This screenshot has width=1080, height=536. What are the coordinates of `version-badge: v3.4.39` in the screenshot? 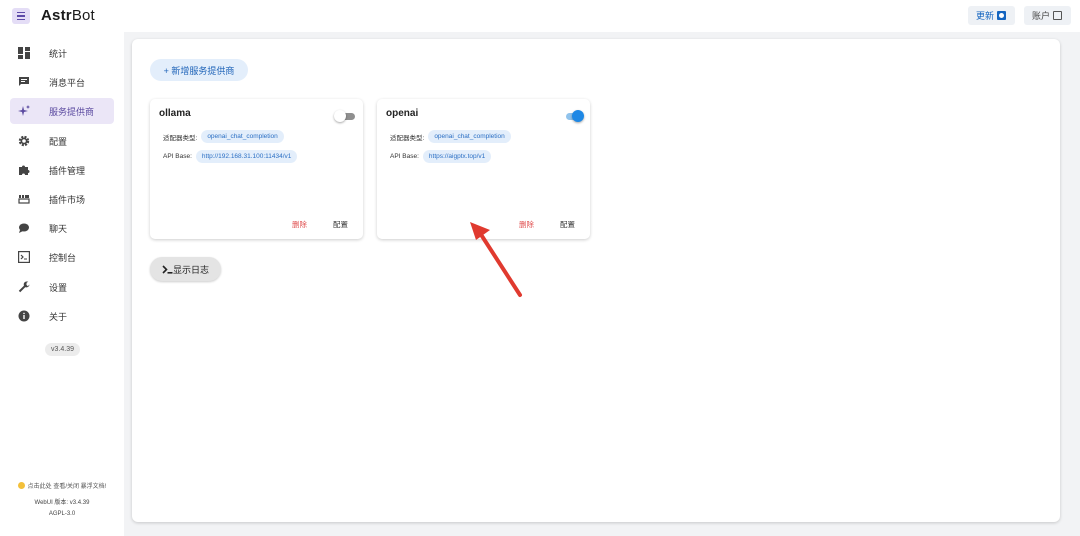 It's located at (62, 349).